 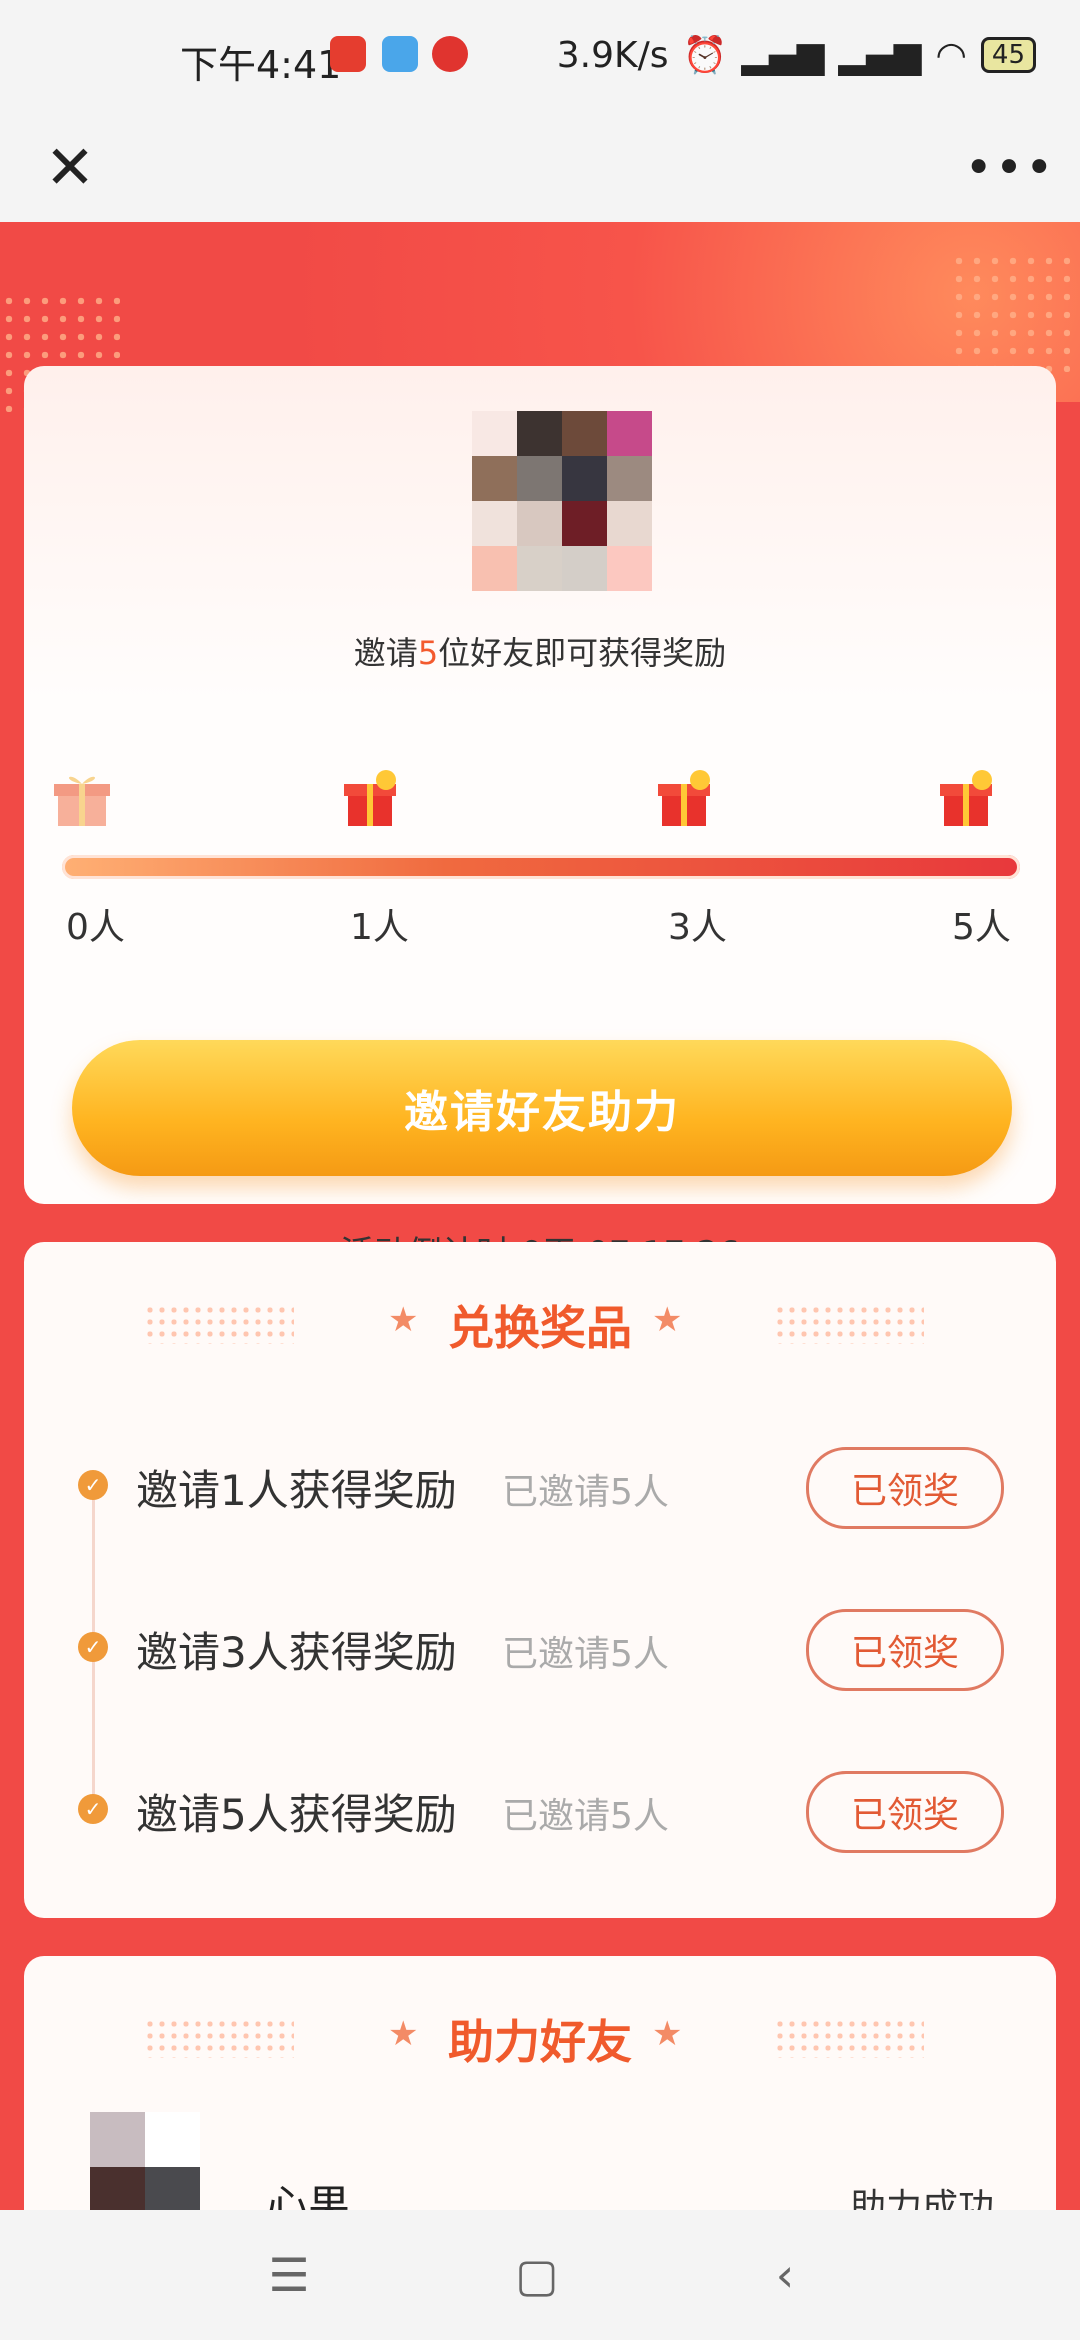 What do you see at coordinates (921, 2198) in the screenshot?
I see `friend-status: 助力成功` at bounding box center [921, 2198].